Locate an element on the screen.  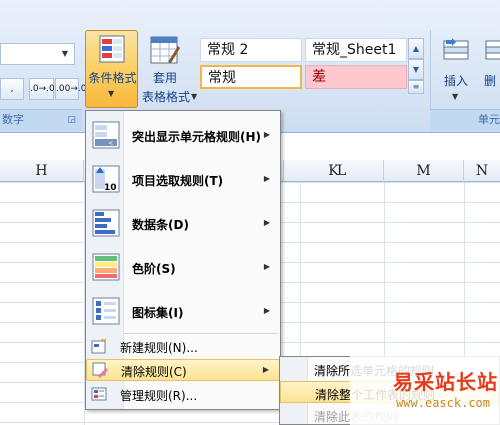
menu-item-label: 数据条(D) is located at coordinates (160, 225).